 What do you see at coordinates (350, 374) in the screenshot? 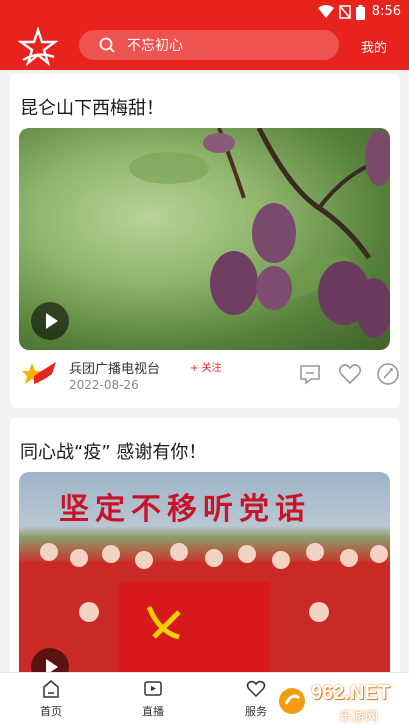
I see `like-icon` at bounding box center [350, 374].